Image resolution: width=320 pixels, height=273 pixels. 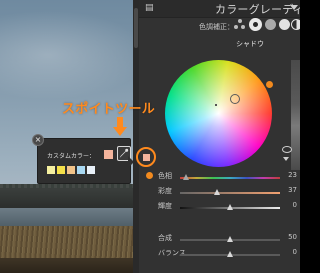 I want to click on panel-header: ▤ カラーグレーディング, so click(x=219, y=9).